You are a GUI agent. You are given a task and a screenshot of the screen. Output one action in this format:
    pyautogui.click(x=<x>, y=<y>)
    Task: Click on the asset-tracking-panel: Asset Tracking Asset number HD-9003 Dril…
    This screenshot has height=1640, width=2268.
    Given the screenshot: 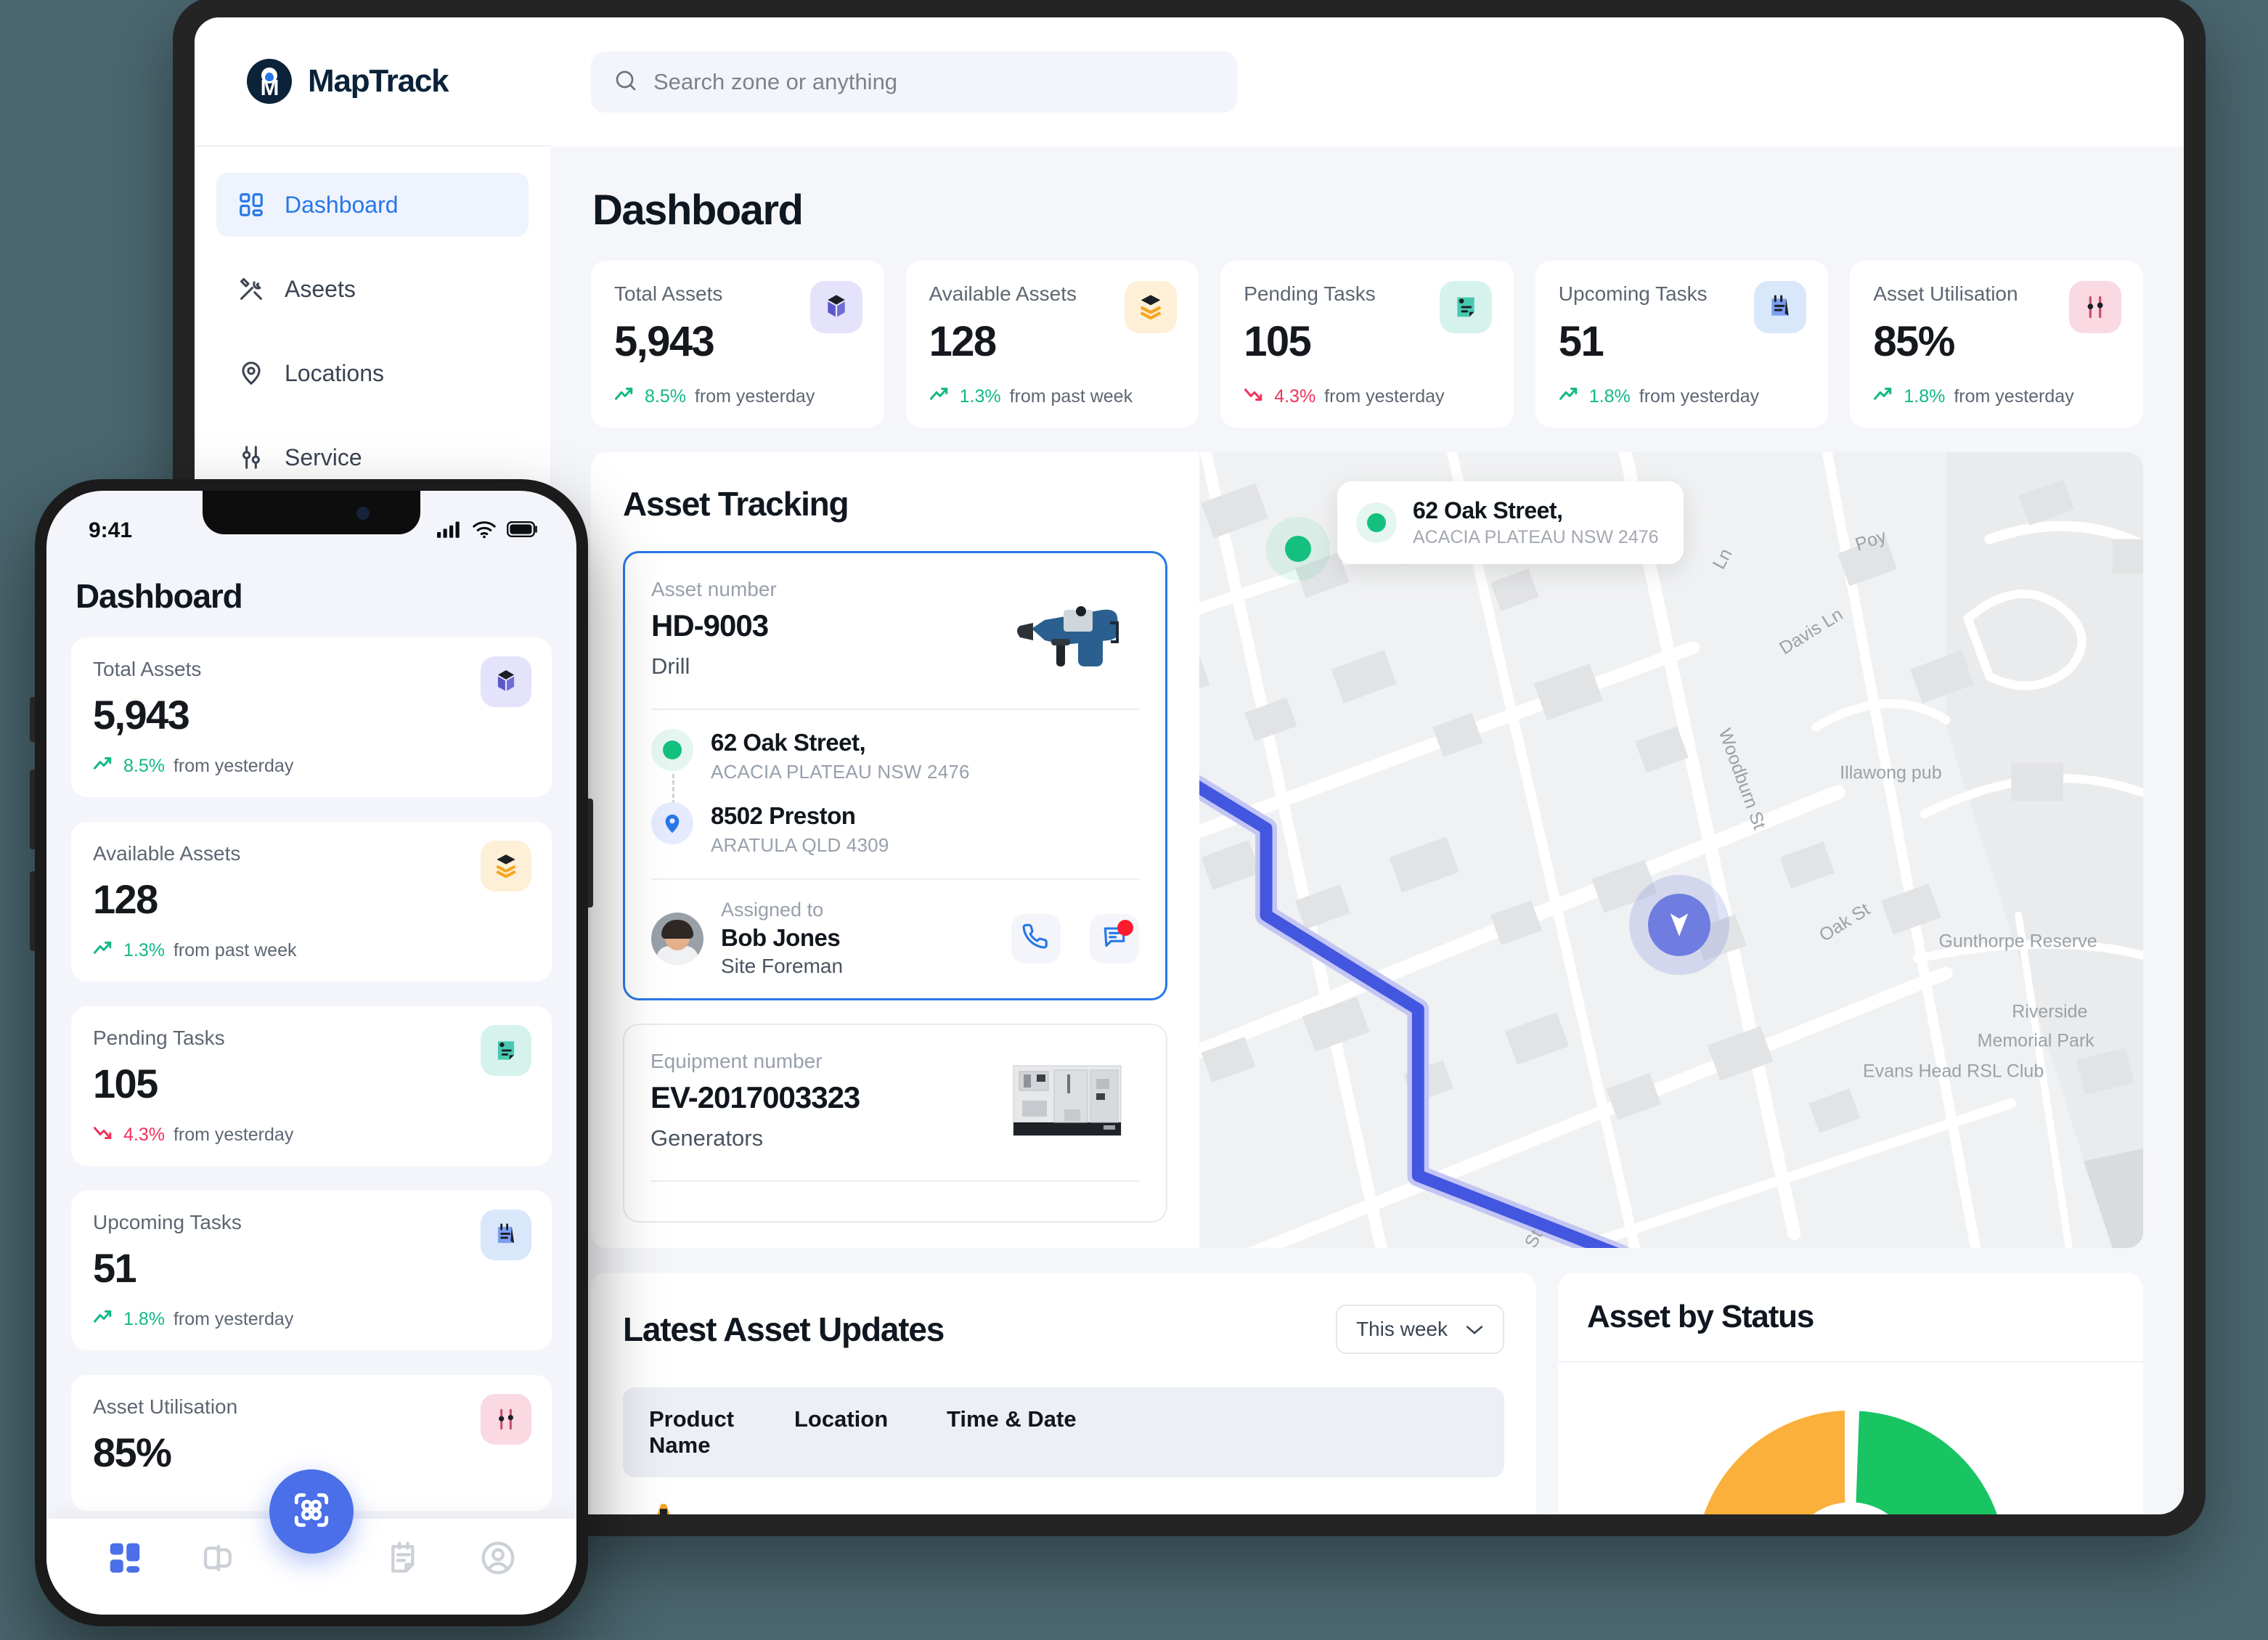 What is the action you would take?
    pyautogui.click(x=895, y=850)
    